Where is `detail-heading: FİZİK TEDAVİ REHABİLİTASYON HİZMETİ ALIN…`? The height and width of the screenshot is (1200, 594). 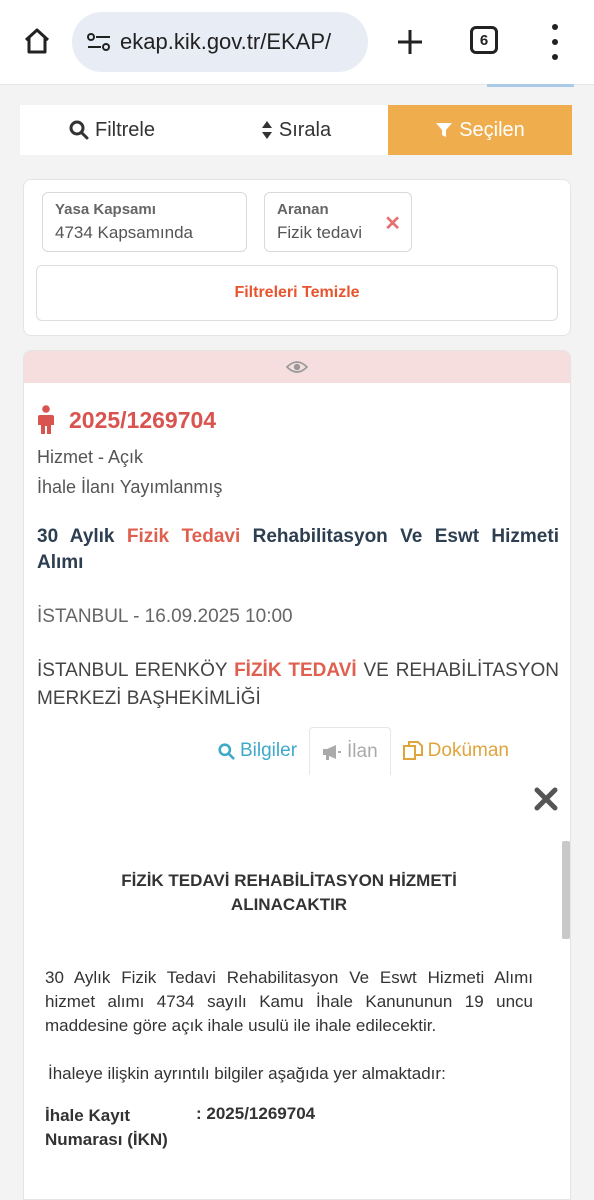
detail-heading: FİZİK TEDAVİ REHABİLİTASYON HİZMETİ ALIN… is located at coordinates (289, 892).